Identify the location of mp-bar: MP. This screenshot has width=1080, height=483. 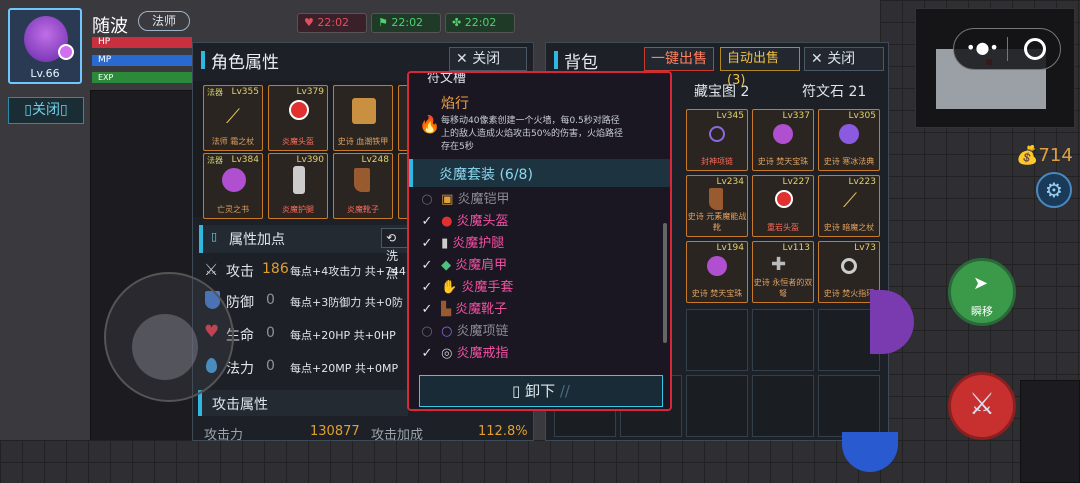
(142, 60).